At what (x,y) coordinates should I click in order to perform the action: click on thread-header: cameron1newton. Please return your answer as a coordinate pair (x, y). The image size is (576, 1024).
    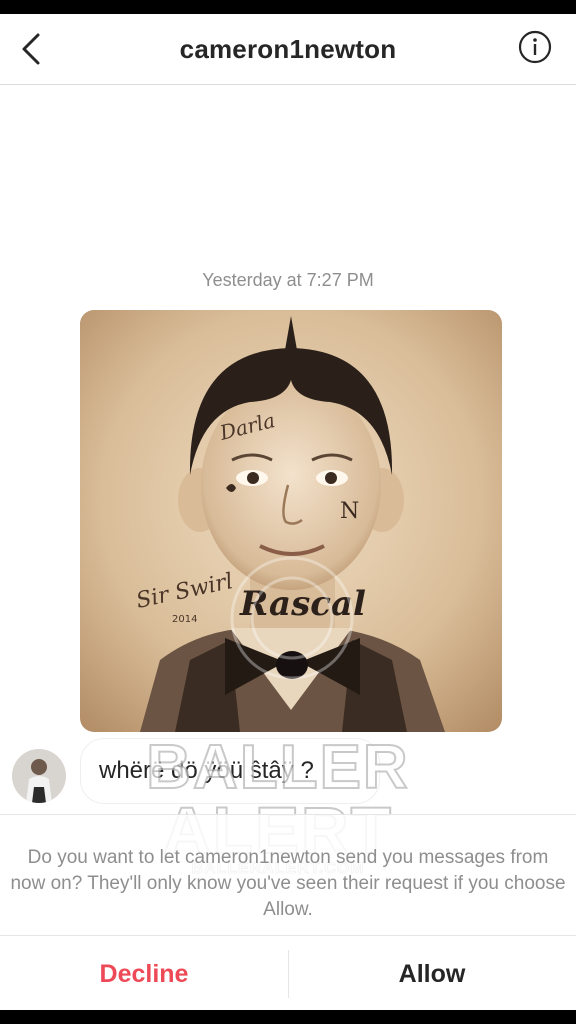
    Looking at the image, I should click on (288, 49).